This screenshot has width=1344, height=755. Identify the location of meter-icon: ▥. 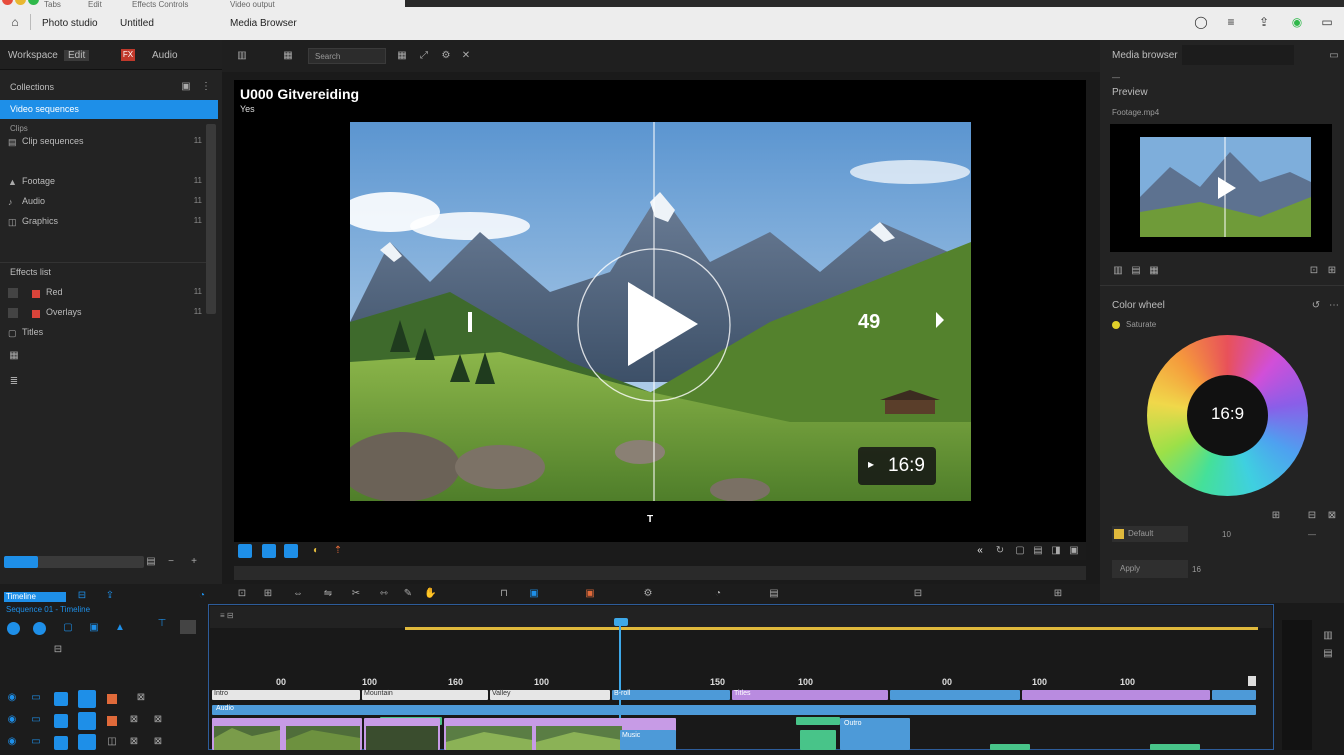
(1328, 636).